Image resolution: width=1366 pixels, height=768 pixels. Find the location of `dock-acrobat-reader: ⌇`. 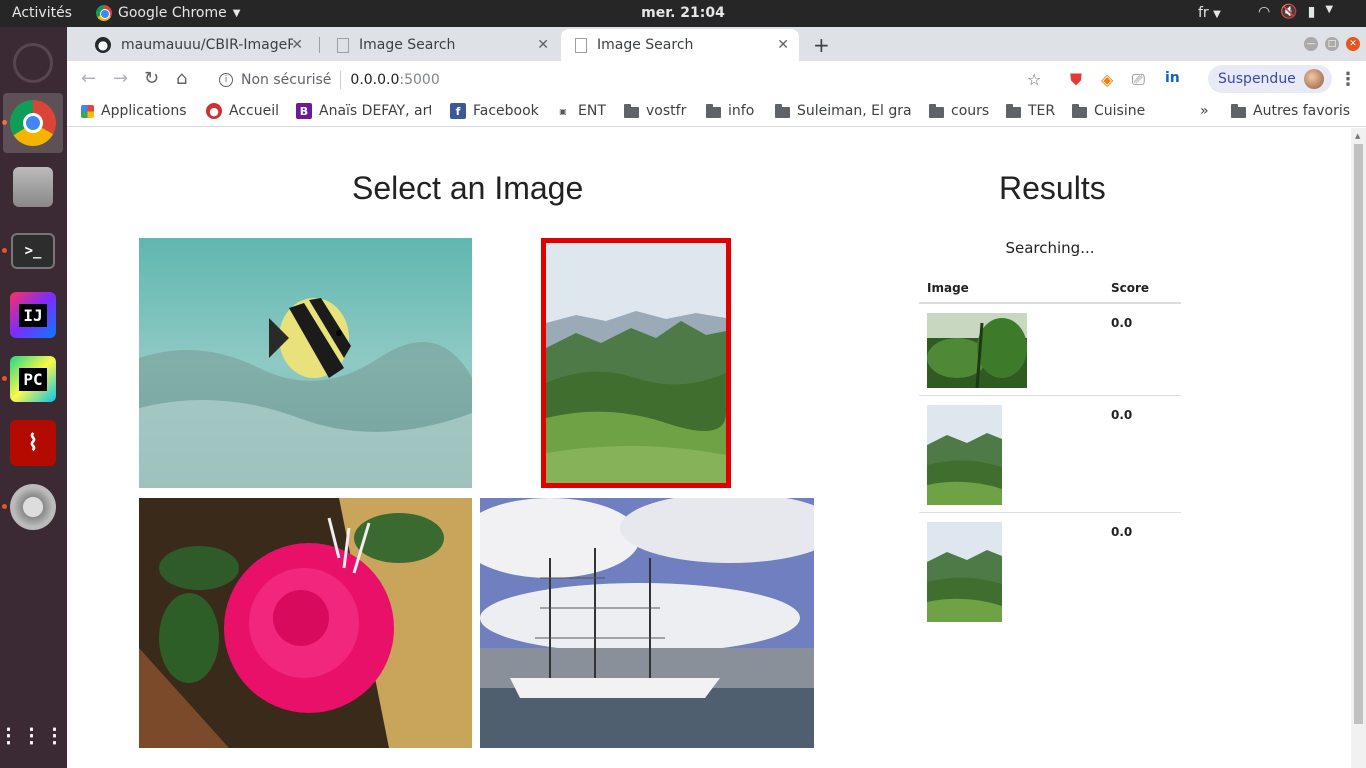

dock-acrobat-reader: ⌇ is located at coordinates (33, 443).